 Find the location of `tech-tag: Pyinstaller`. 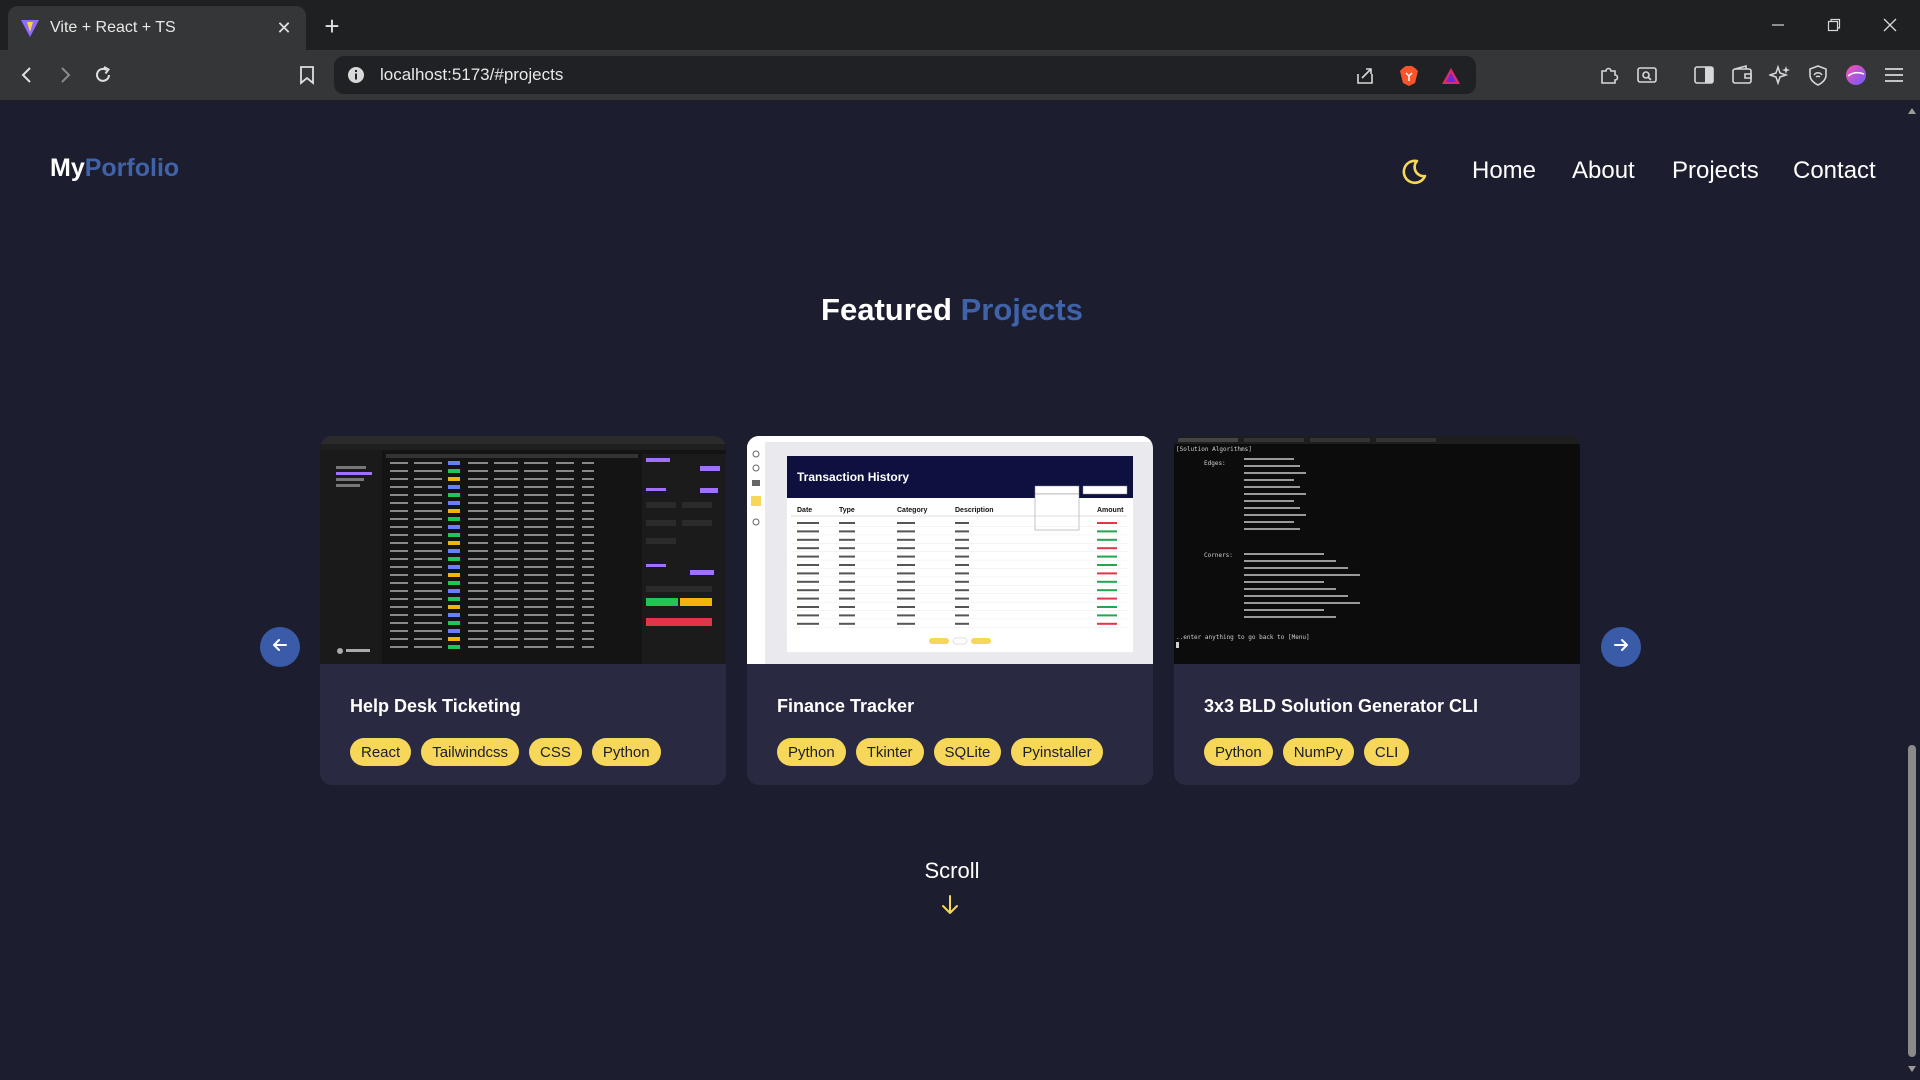

tech-tag: Pyinstaller is located at coordinates (1057, 752).